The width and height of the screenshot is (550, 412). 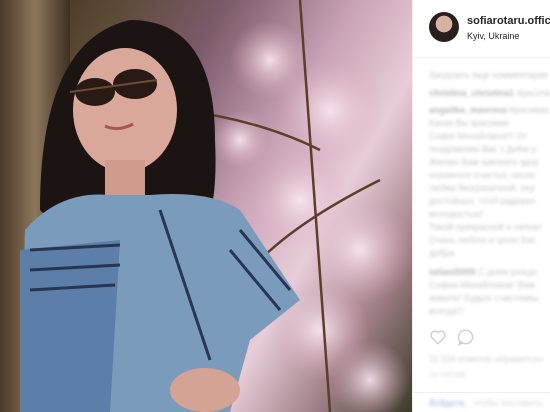 I want to click on comment-line: Такой прекрасной и неповт, so click(x=486, y=227).